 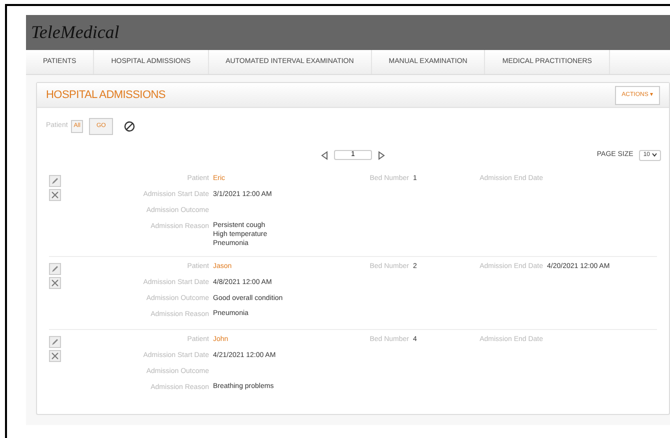 What do you see at coordinates (324, 155) in the screenshot?
I see `previous-page-icon` at bounding box center [324, 155].